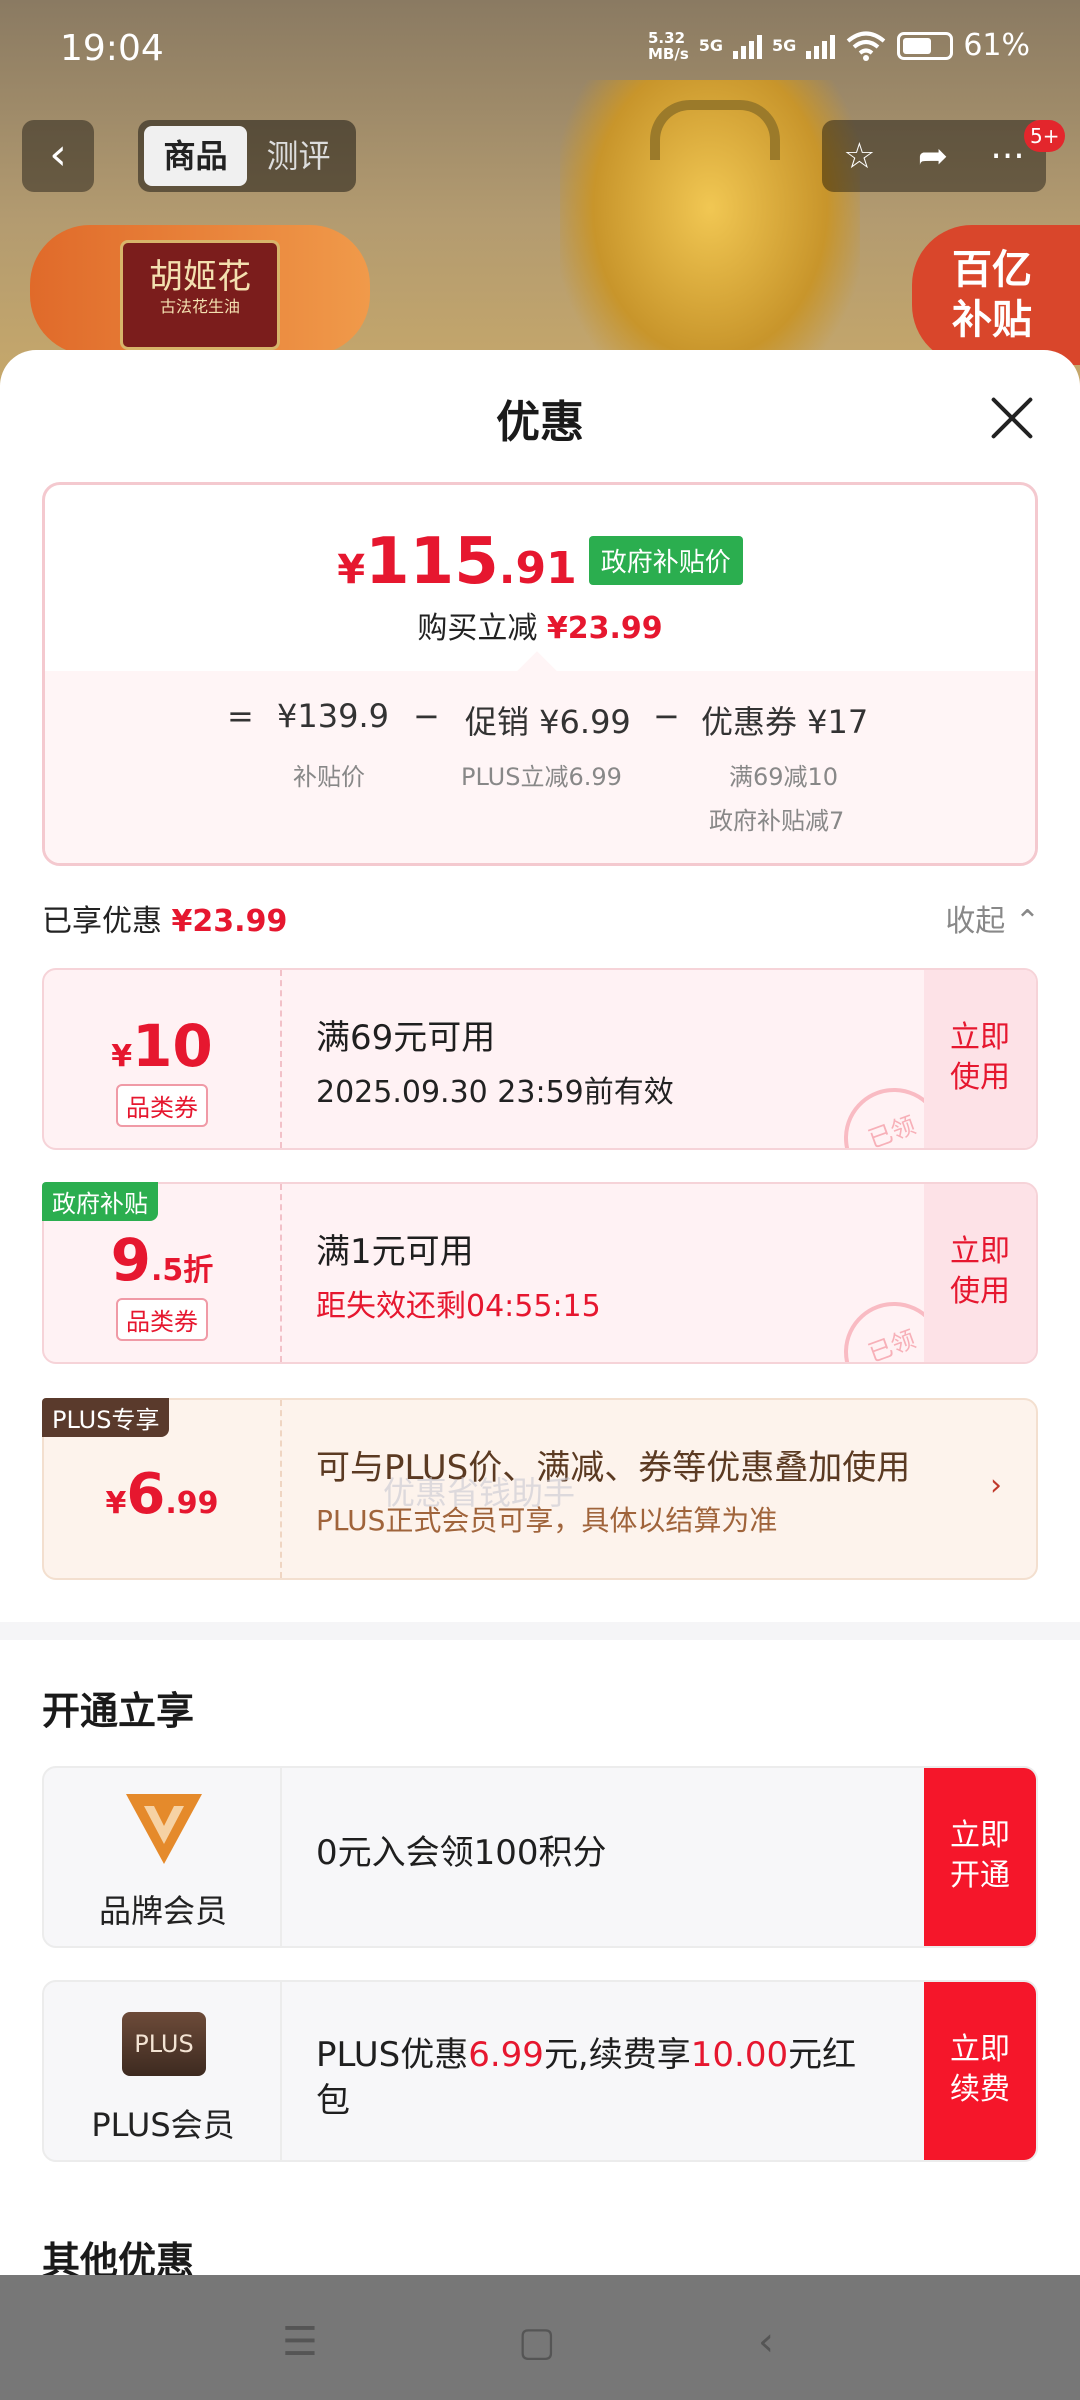 This screenshot has width=1080, height=2400. I want to click on brand-member-logo-icon, so click(164, 1829).